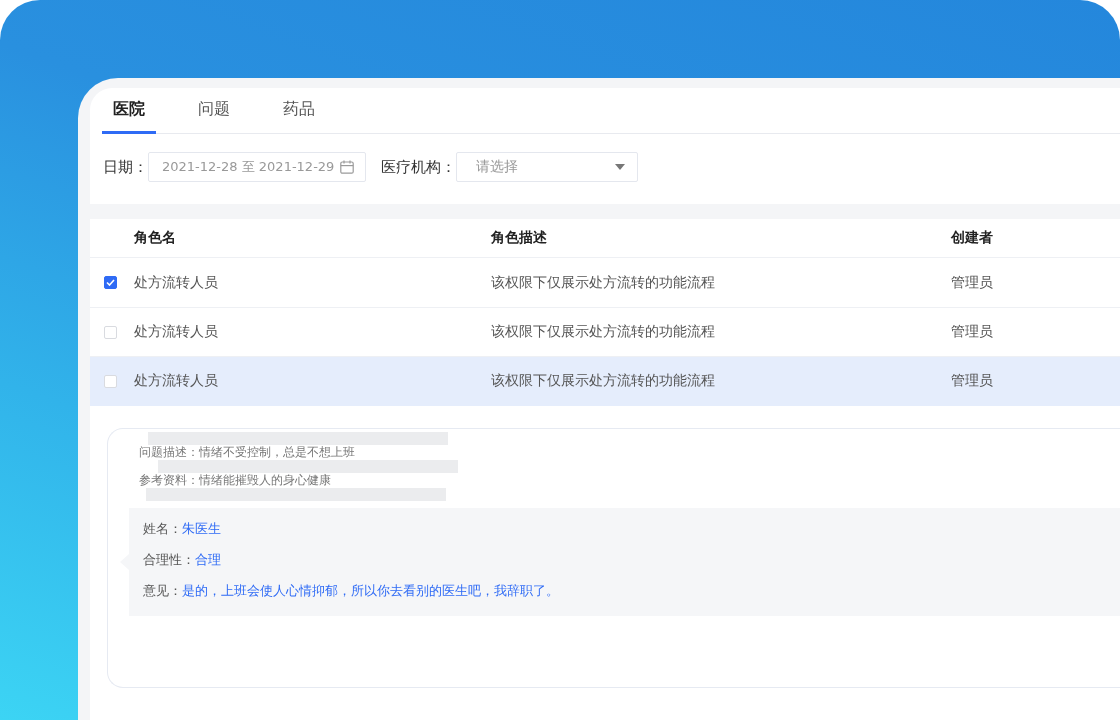 This screenshot has width=1120, height=720. What do you see at coordinates (519, 238) in the screenshot?
I see `column-header: 角色描述` at bounding box center [519, 238].